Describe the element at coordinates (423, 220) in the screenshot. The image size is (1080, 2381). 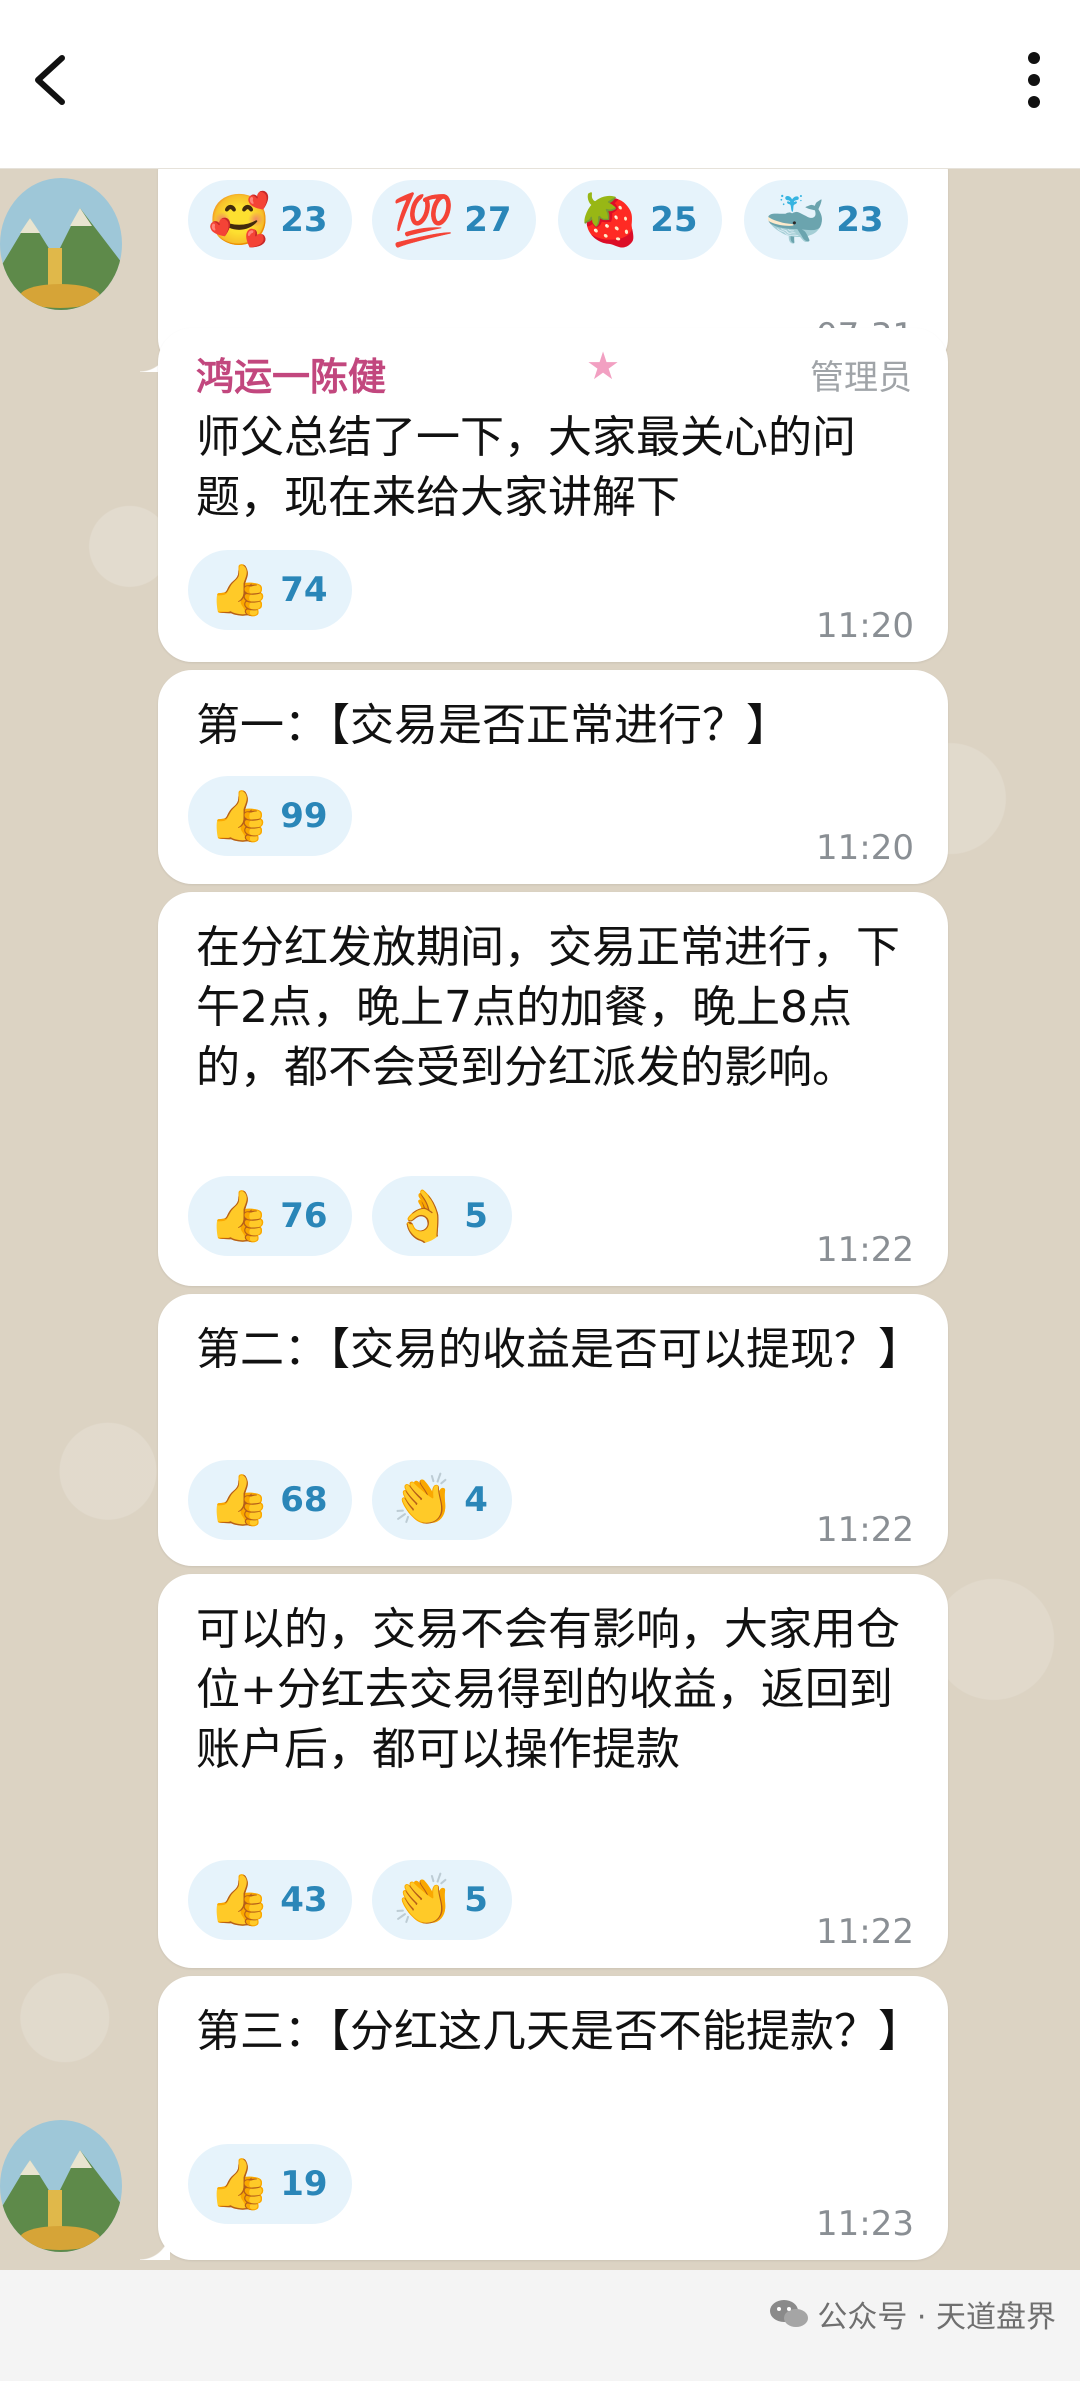
I see `hundred-points-icon: 💯` at that location.